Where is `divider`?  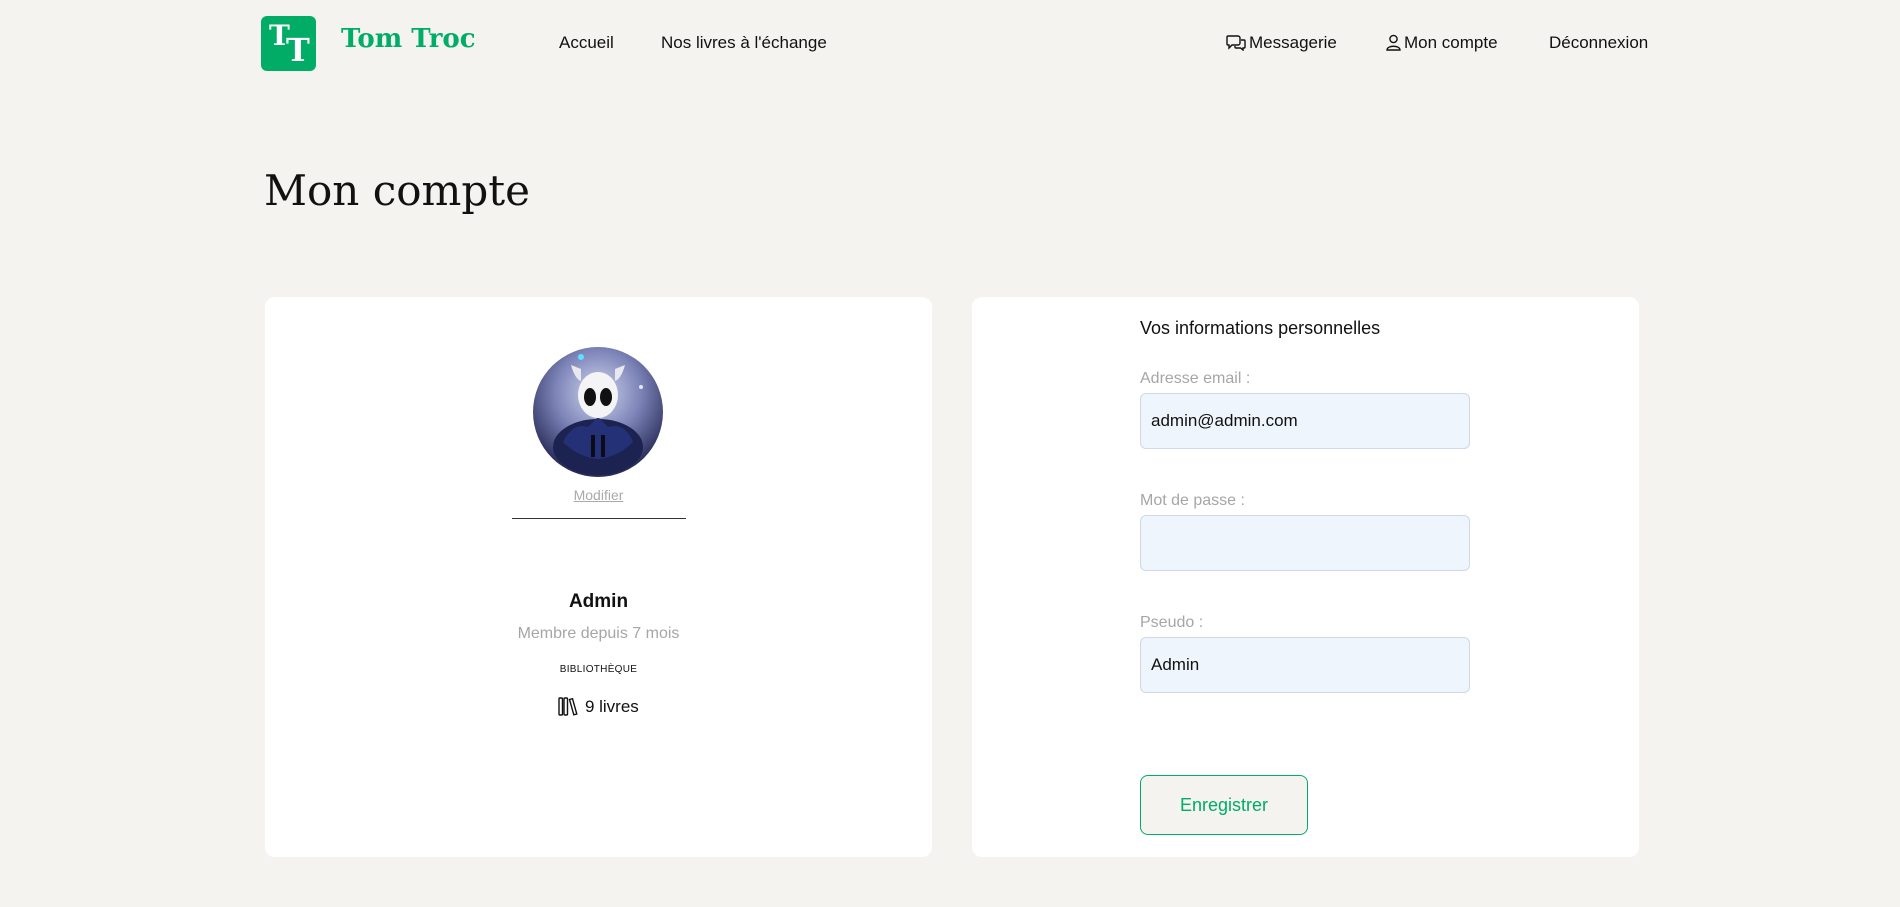
divider is located at coordinates (599, 518).